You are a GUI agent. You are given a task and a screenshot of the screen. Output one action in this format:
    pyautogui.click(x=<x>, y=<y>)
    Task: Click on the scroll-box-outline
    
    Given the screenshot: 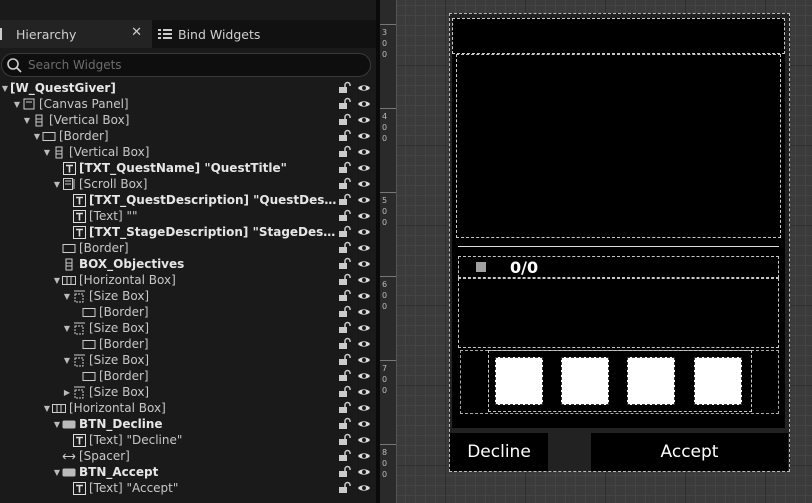 What is the action you would take?
    pyautogui.click(x=618, y=146)
    